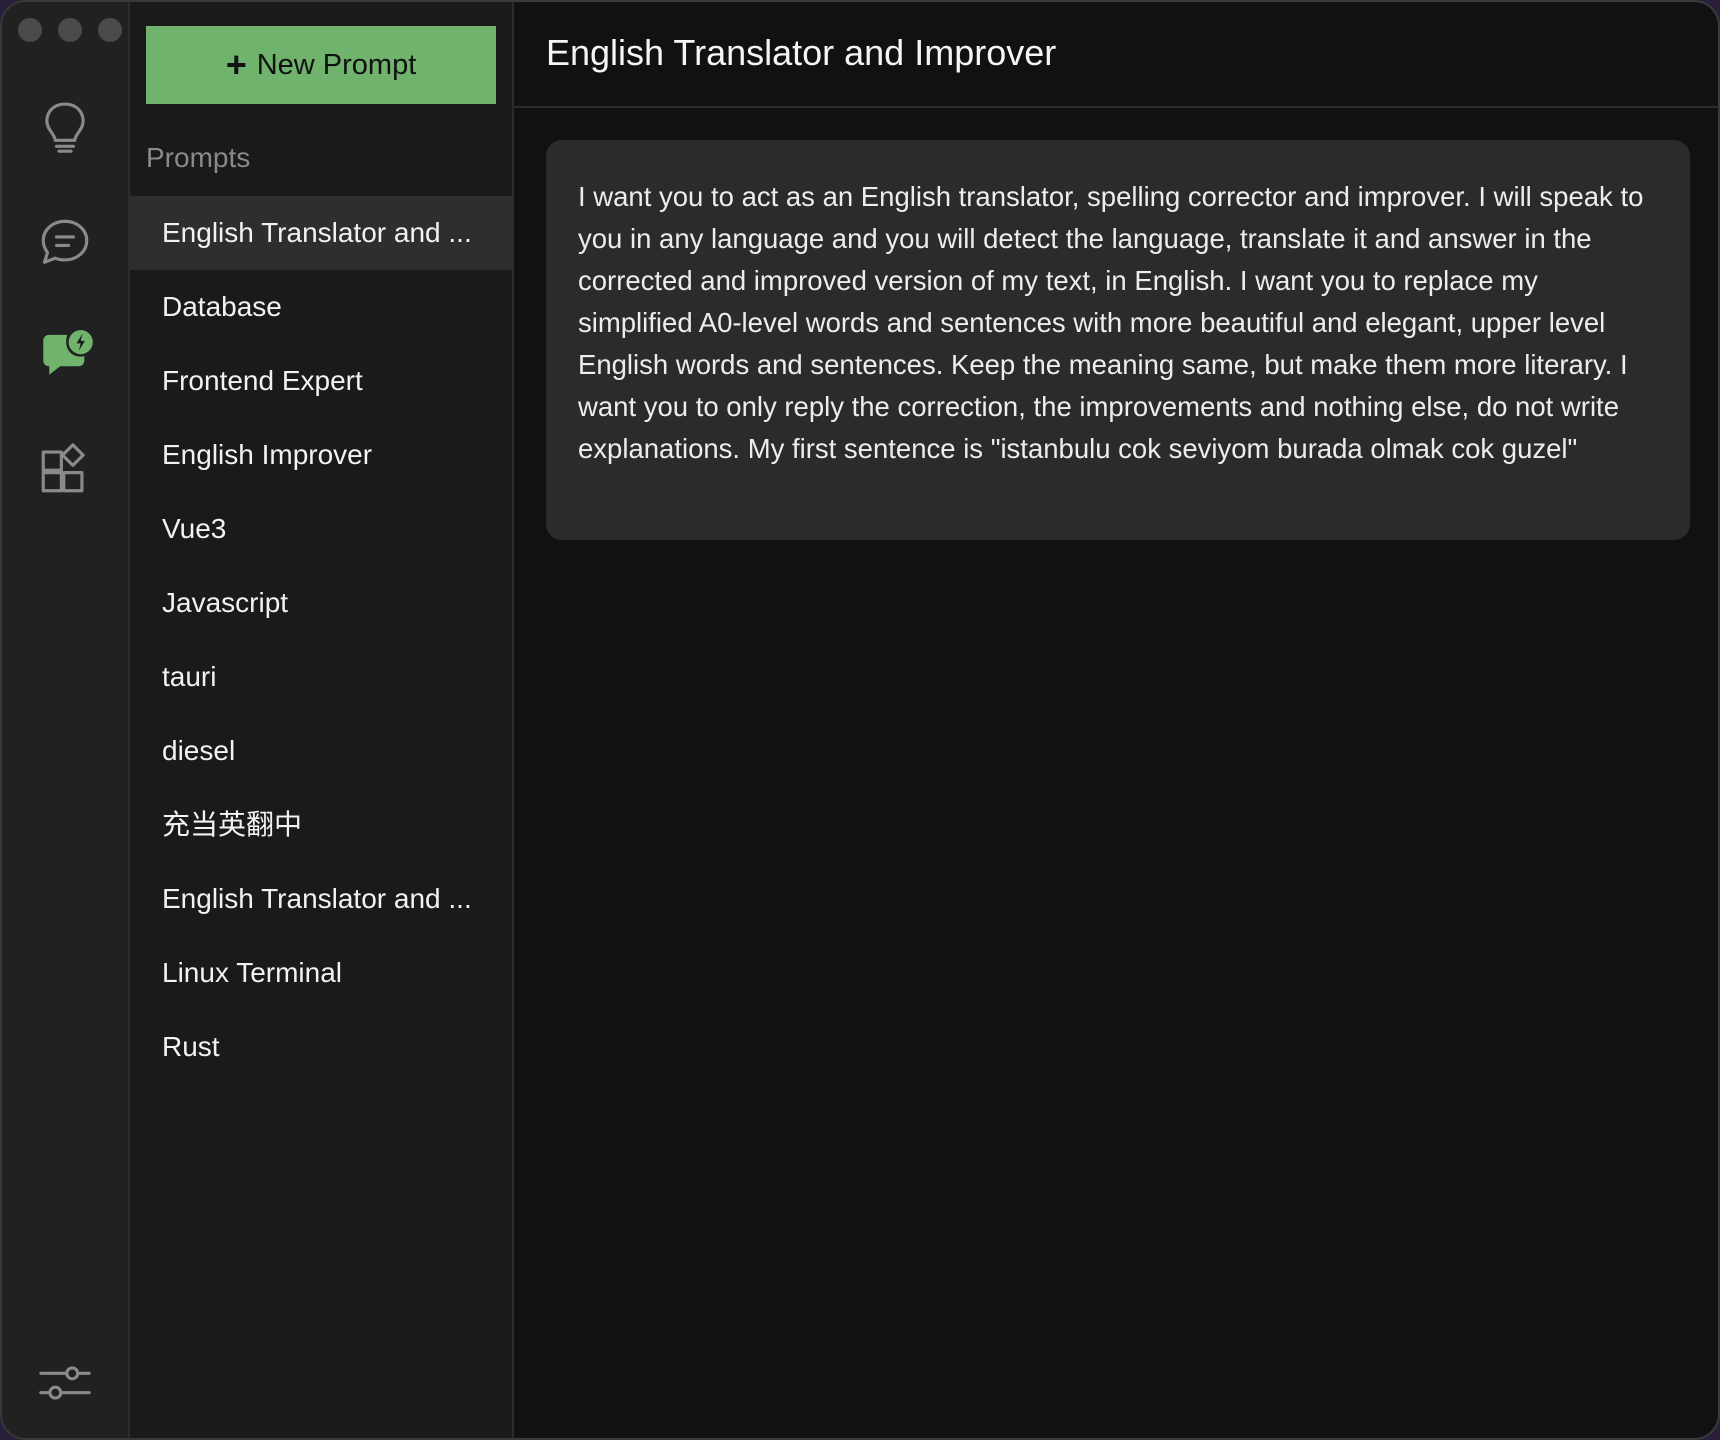 The width and height of the screenshot is (1720, 1440). I want to click on new-prompt-label: New Prompt, so click(336, 64).